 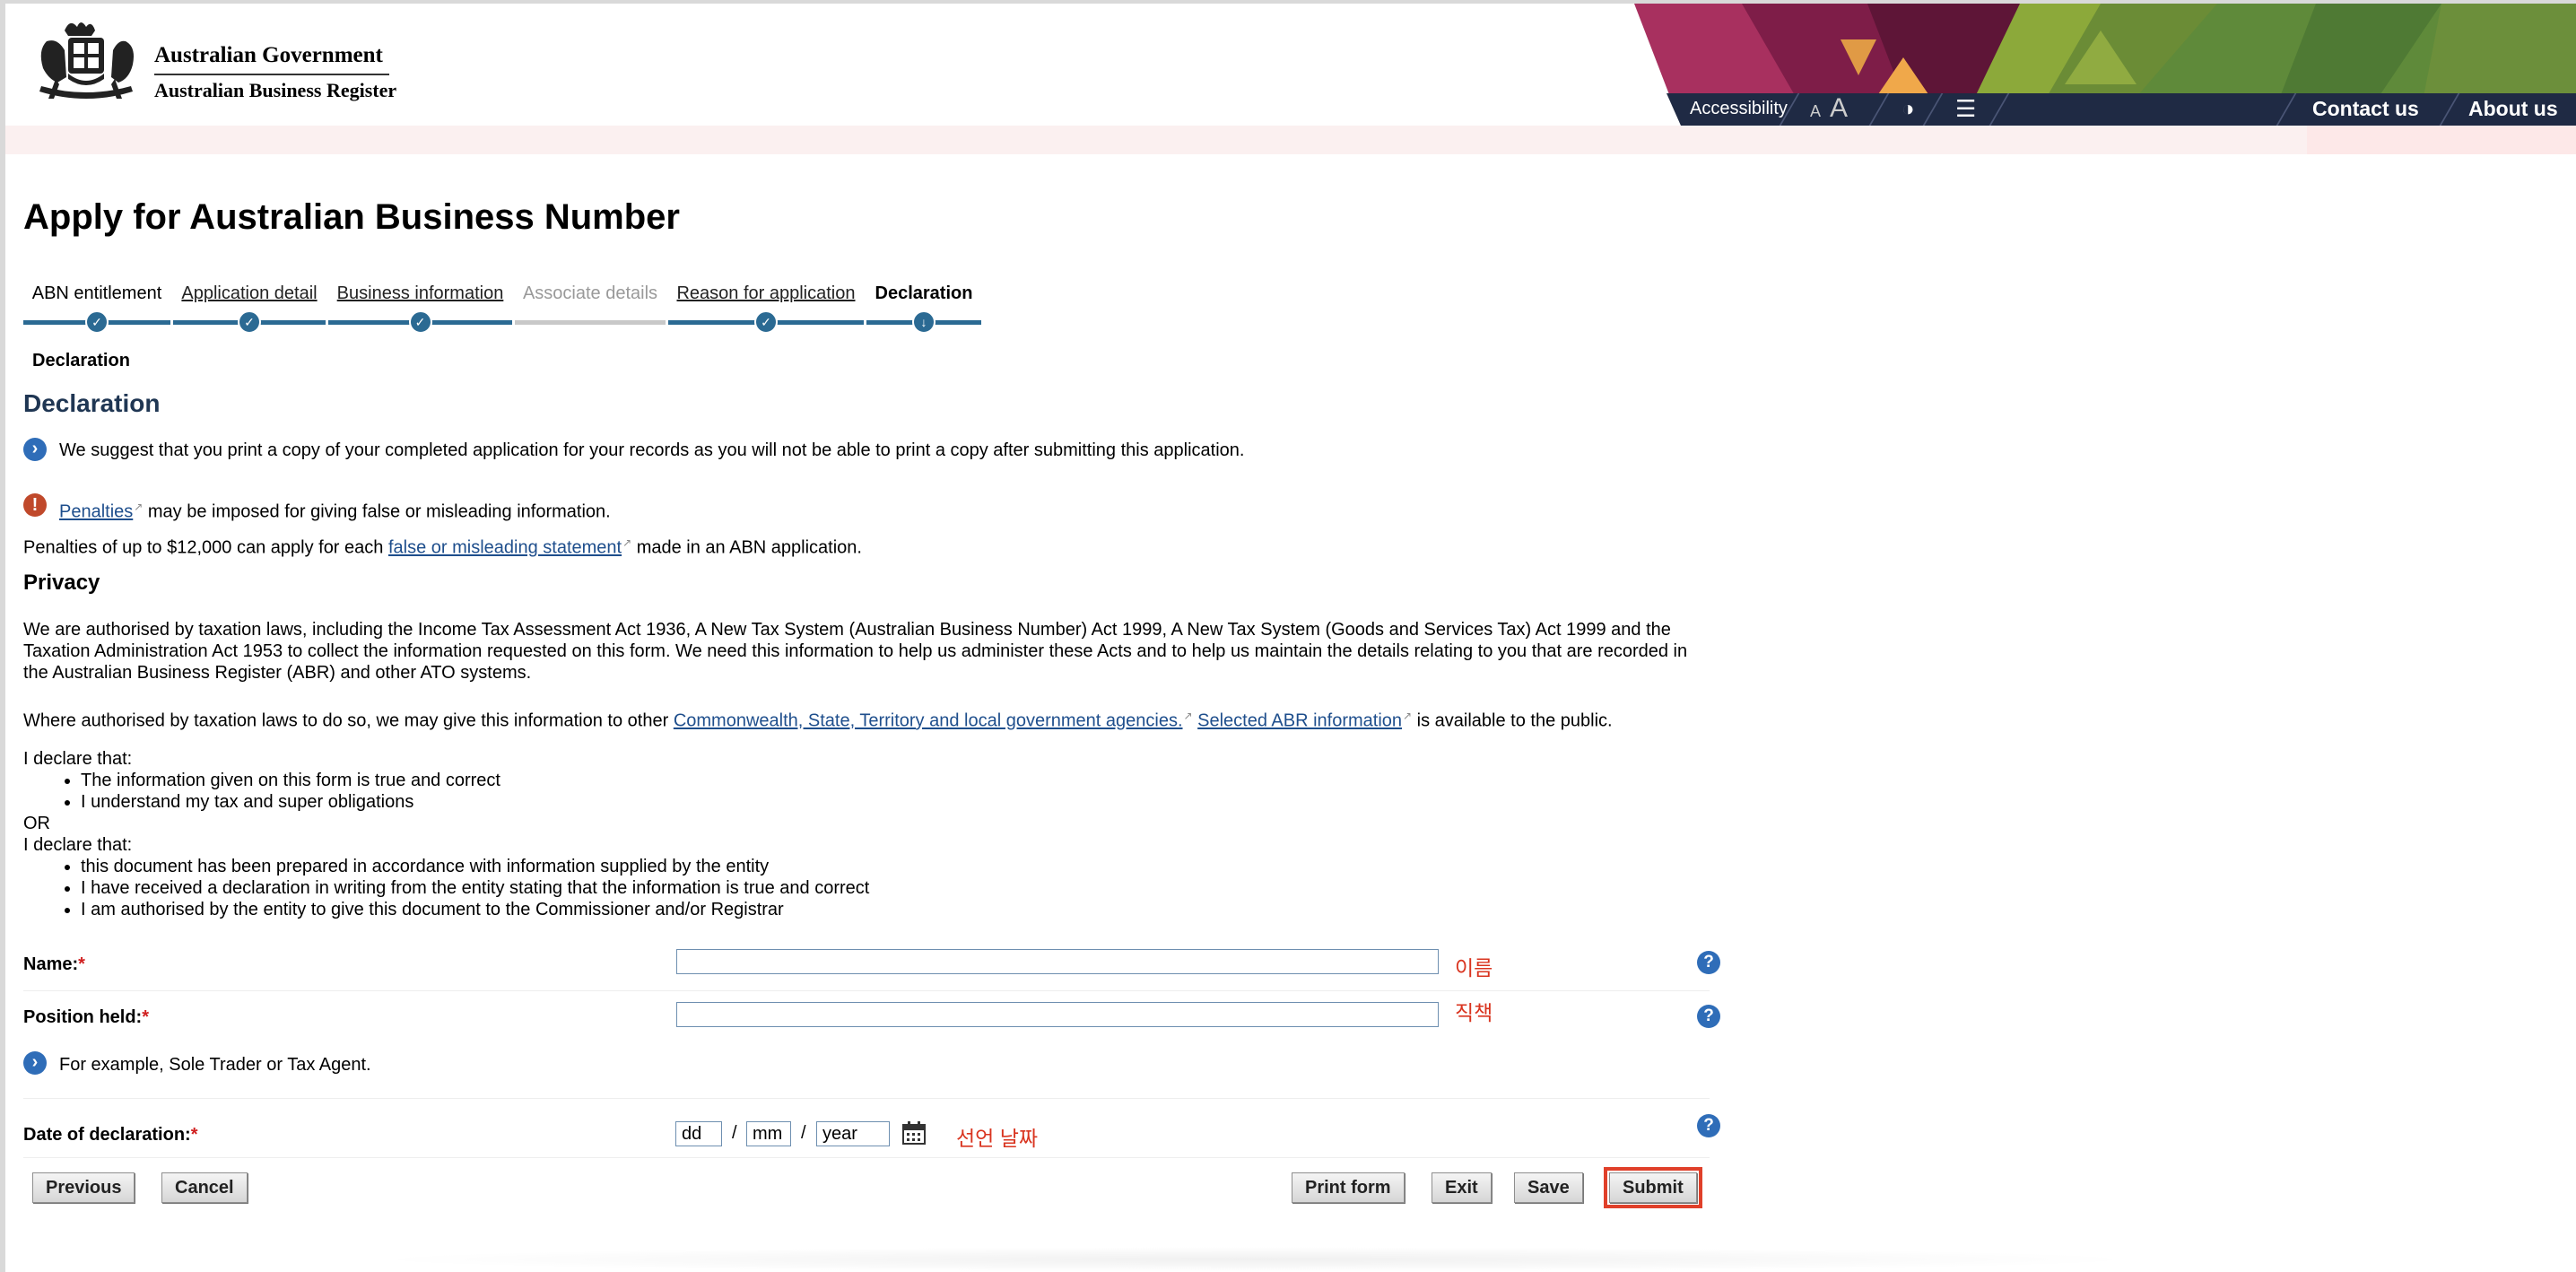 What do you see at coordinates (1348, 1187) in the screenshot?
I see `print-form-button: Print form` at bounding box center [1348, 1187].